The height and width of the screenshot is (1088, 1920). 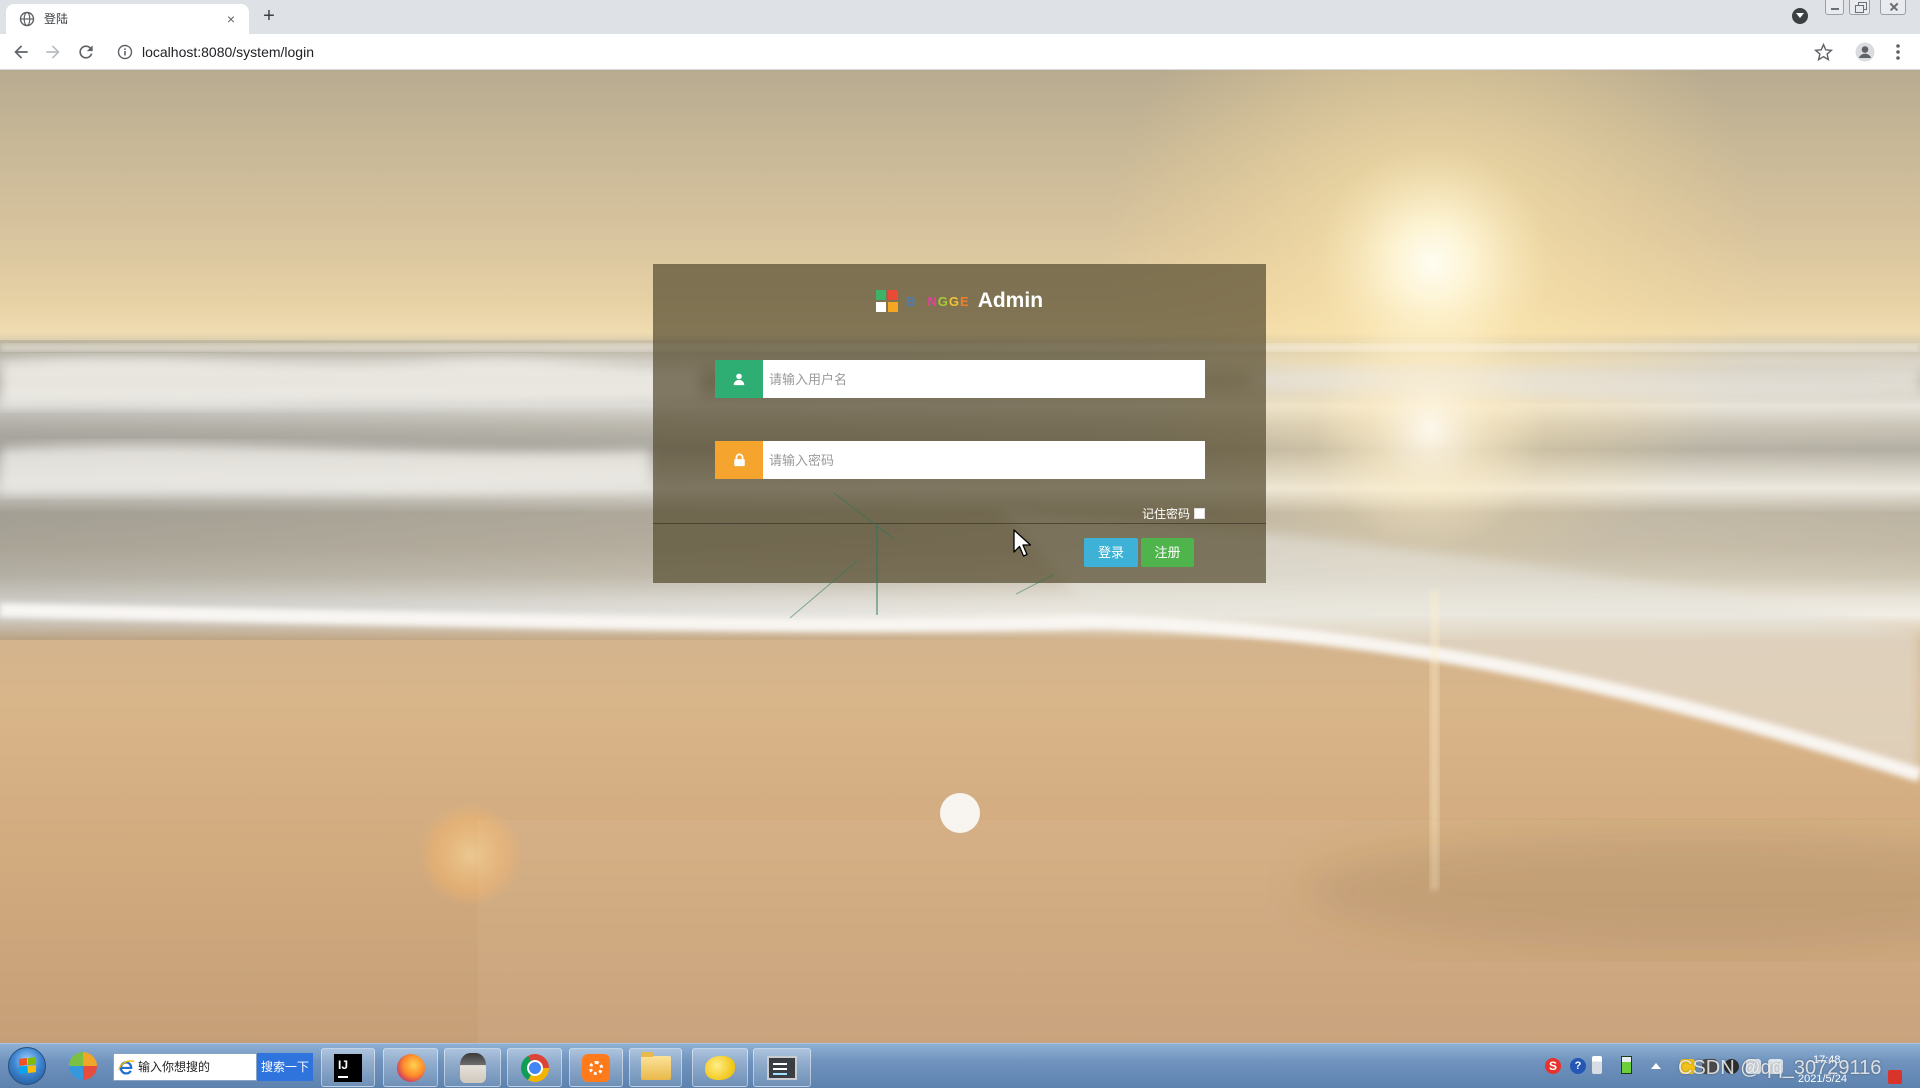 I want to click on new-tab-button: +, so click(x=269, y=16).